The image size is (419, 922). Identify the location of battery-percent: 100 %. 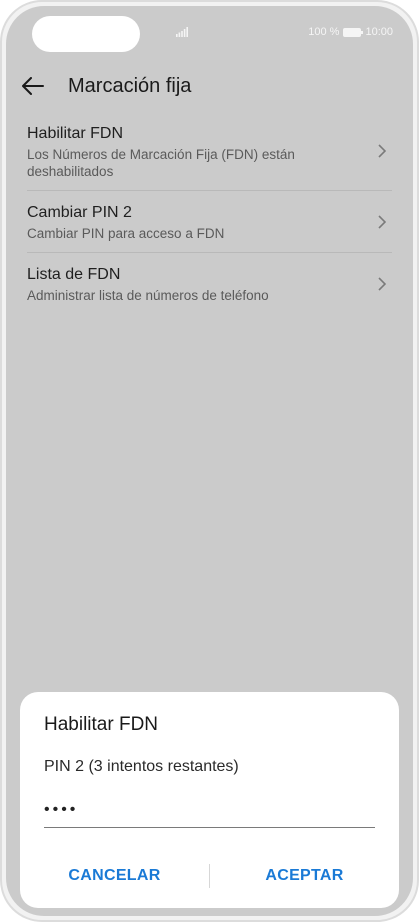
(324, 32).